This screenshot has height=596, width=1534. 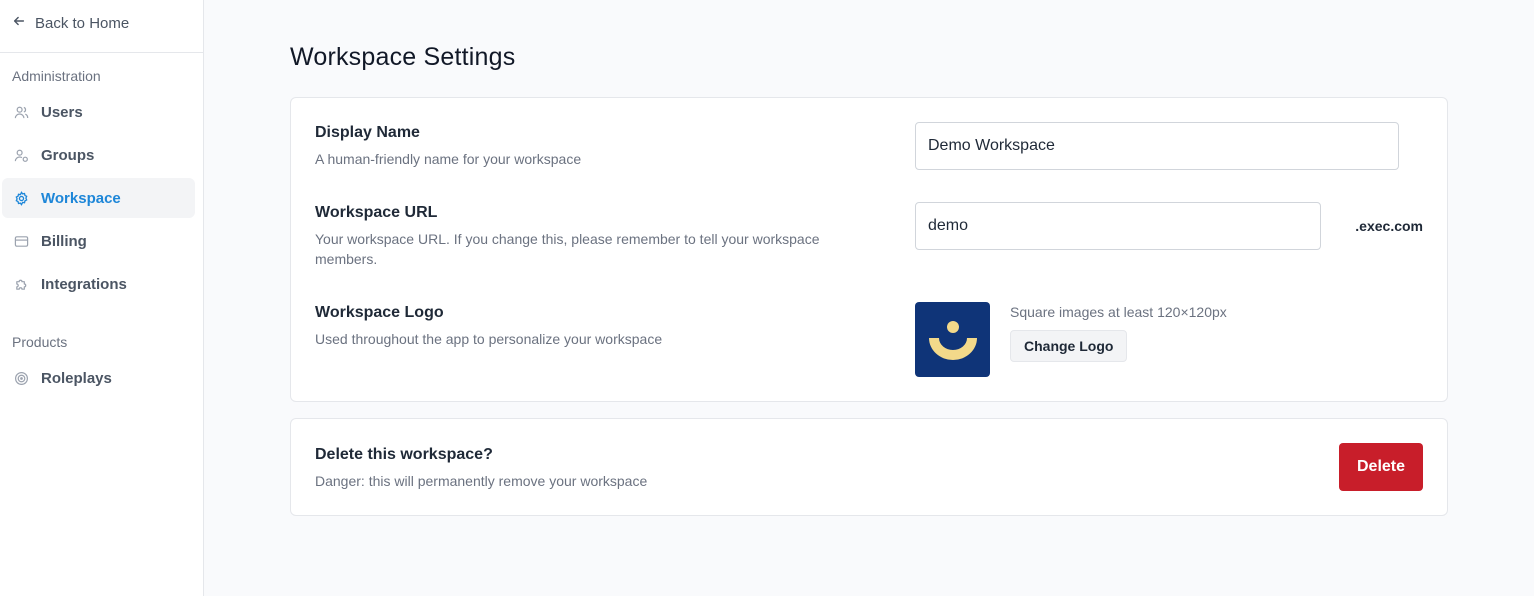 What do you see at coordinates (98, 112) in the screenshot?
I see `sidebar-item-users: Users` at bounding box center [98, 112].